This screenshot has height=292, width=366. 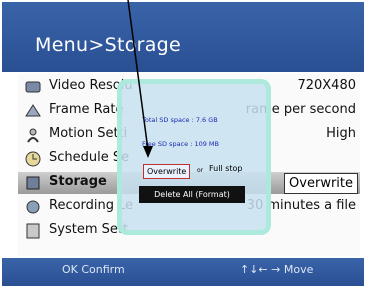 What do you see at coordinates (326, 85) in the screenshot?
I see `menu-item-value: 720X480` at bounding box center [326, 85].